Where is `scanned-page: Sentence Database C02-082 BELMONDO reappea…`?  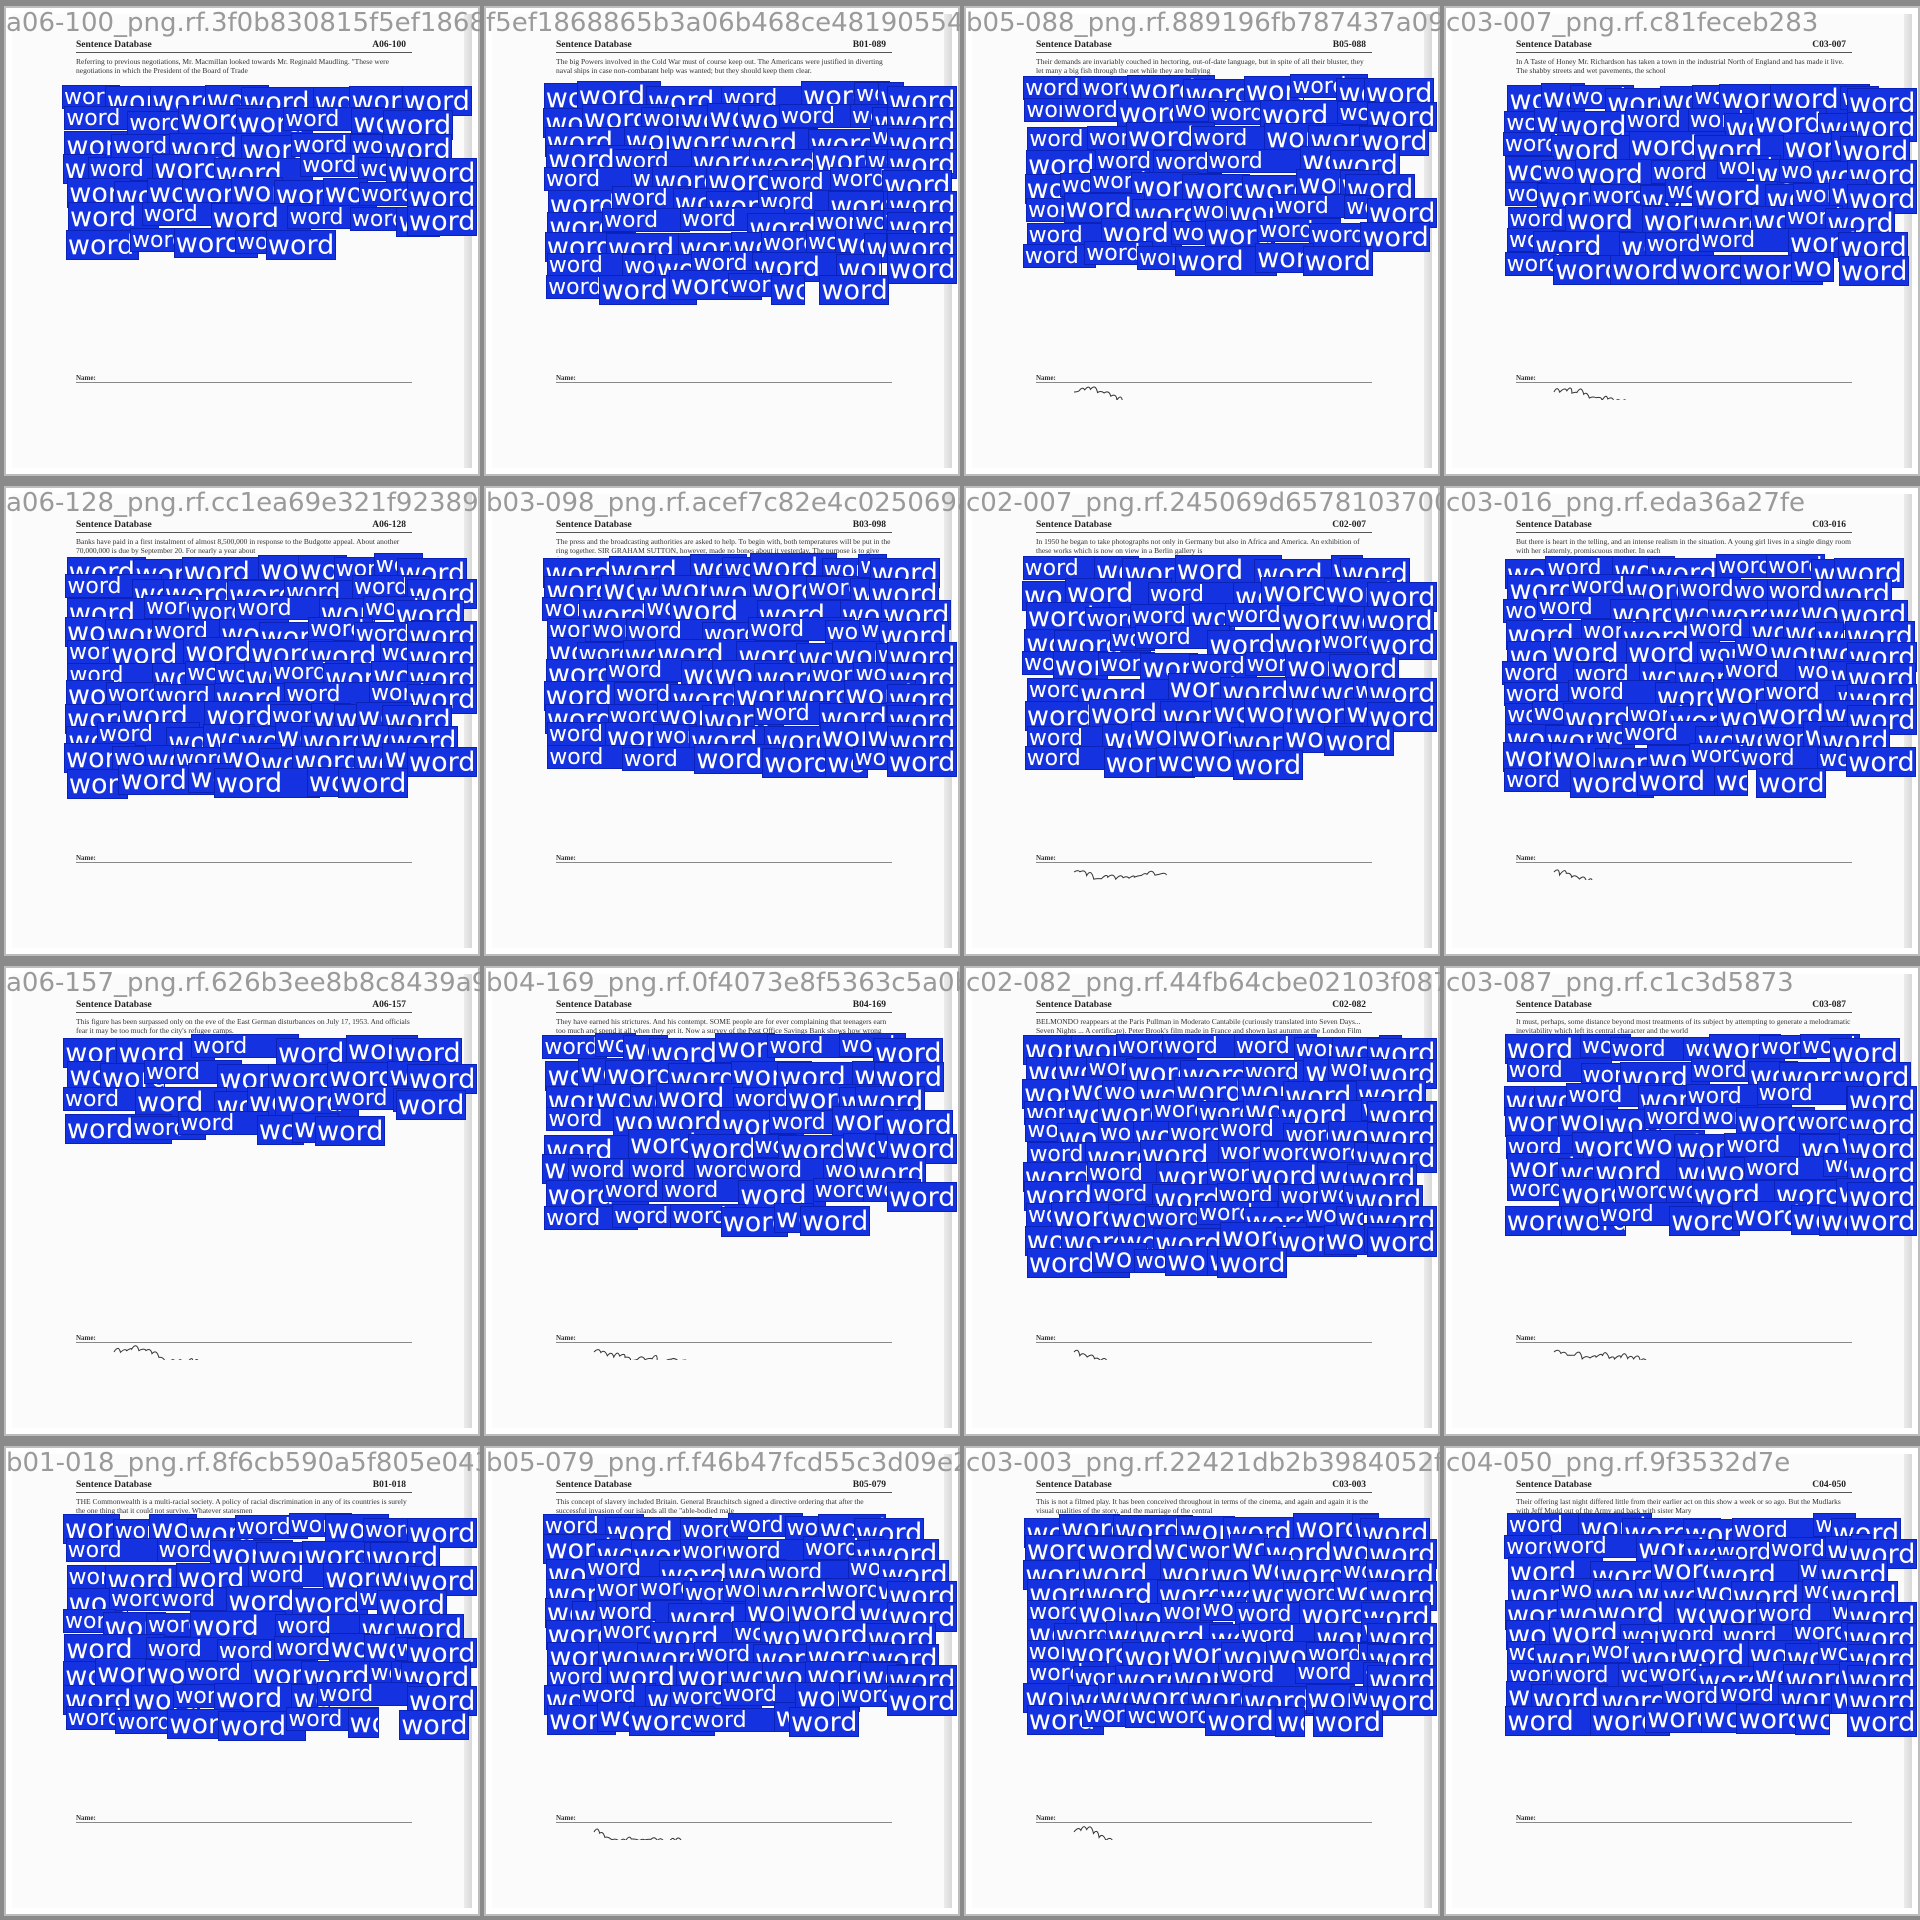 scanned-page: Sentence Database C02-082 BELMONDO reappea… is located at coordinates (1204, 1201).